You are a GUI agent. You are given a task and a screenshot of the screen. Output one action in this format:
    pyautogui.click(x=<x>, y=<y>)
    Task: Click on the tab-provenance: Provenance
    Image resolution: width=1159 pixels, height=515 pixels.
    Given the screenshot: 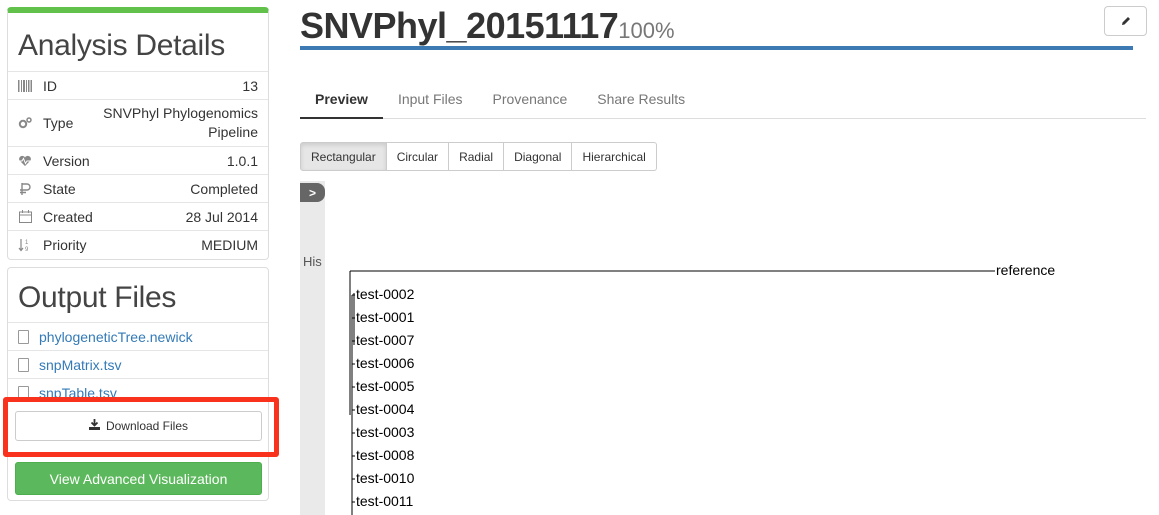 What is the action you would take?
    pyautogui.click(x=530, y=99)
    